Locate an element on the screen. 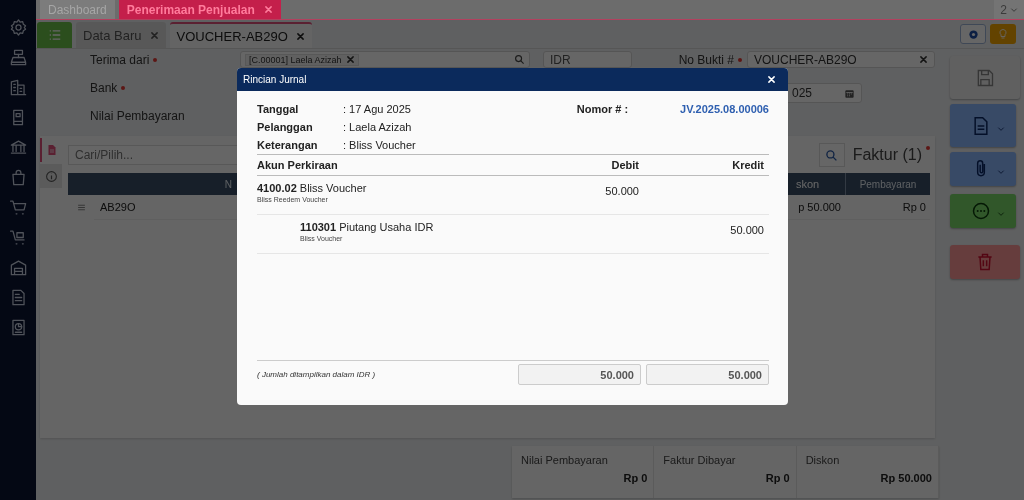 This screenshot has height=500, width=1024. info-tab is located at coordinates (51, 176).